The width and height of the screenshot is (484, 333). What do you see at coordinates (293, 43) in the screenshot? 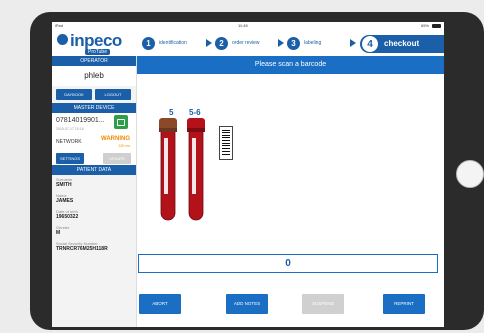
I see `step-number: 3` at bounding box center [293, 43].